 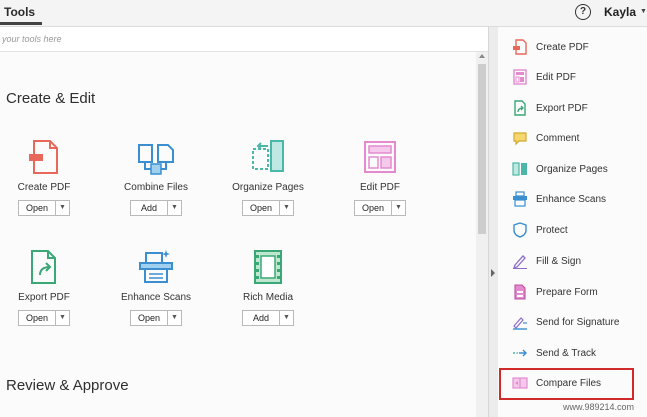 I want to click on shield-icon, so click(x=520, y=230).